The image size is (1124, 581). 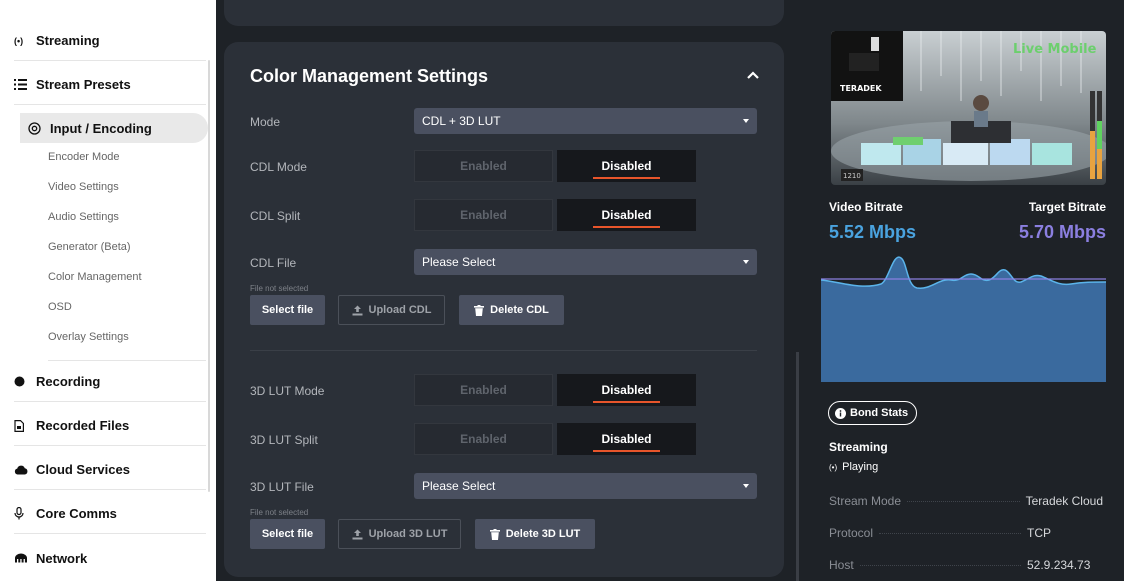 I want to click on lut-split-disabled-button: Disabled, so click(x=626, y=439).